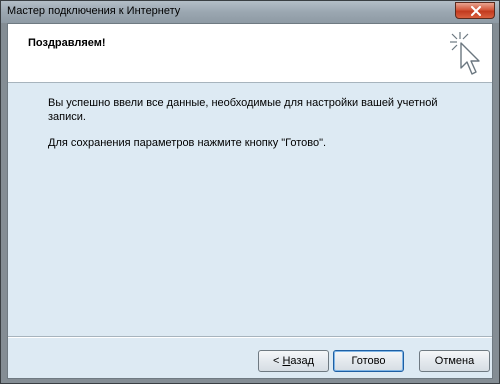 The image size is (500, 384). What do you see at coordinates (67, 43) in the screenshot?
I see `page-title: Поздравляем!` at bounding box center [67, 43].